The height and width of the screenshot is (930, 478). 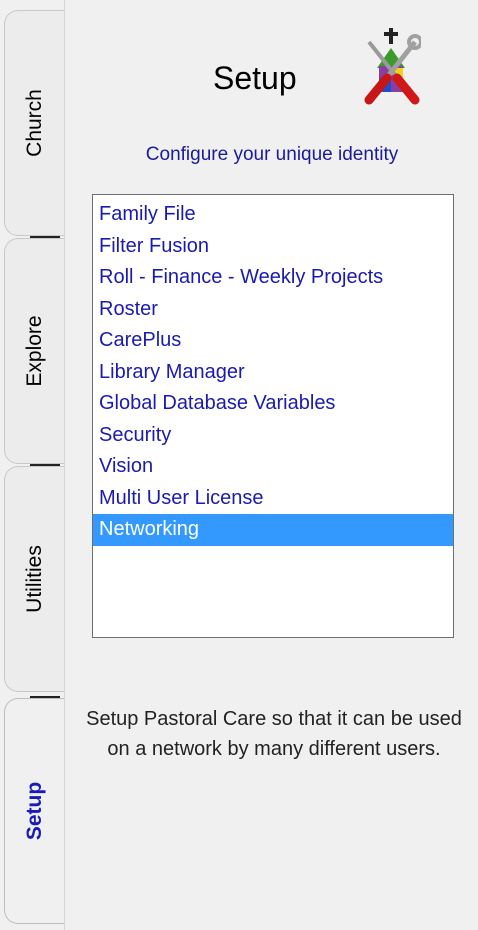 I want to click on subtitle: Configure your unique identity, so click(x=272, y=154).